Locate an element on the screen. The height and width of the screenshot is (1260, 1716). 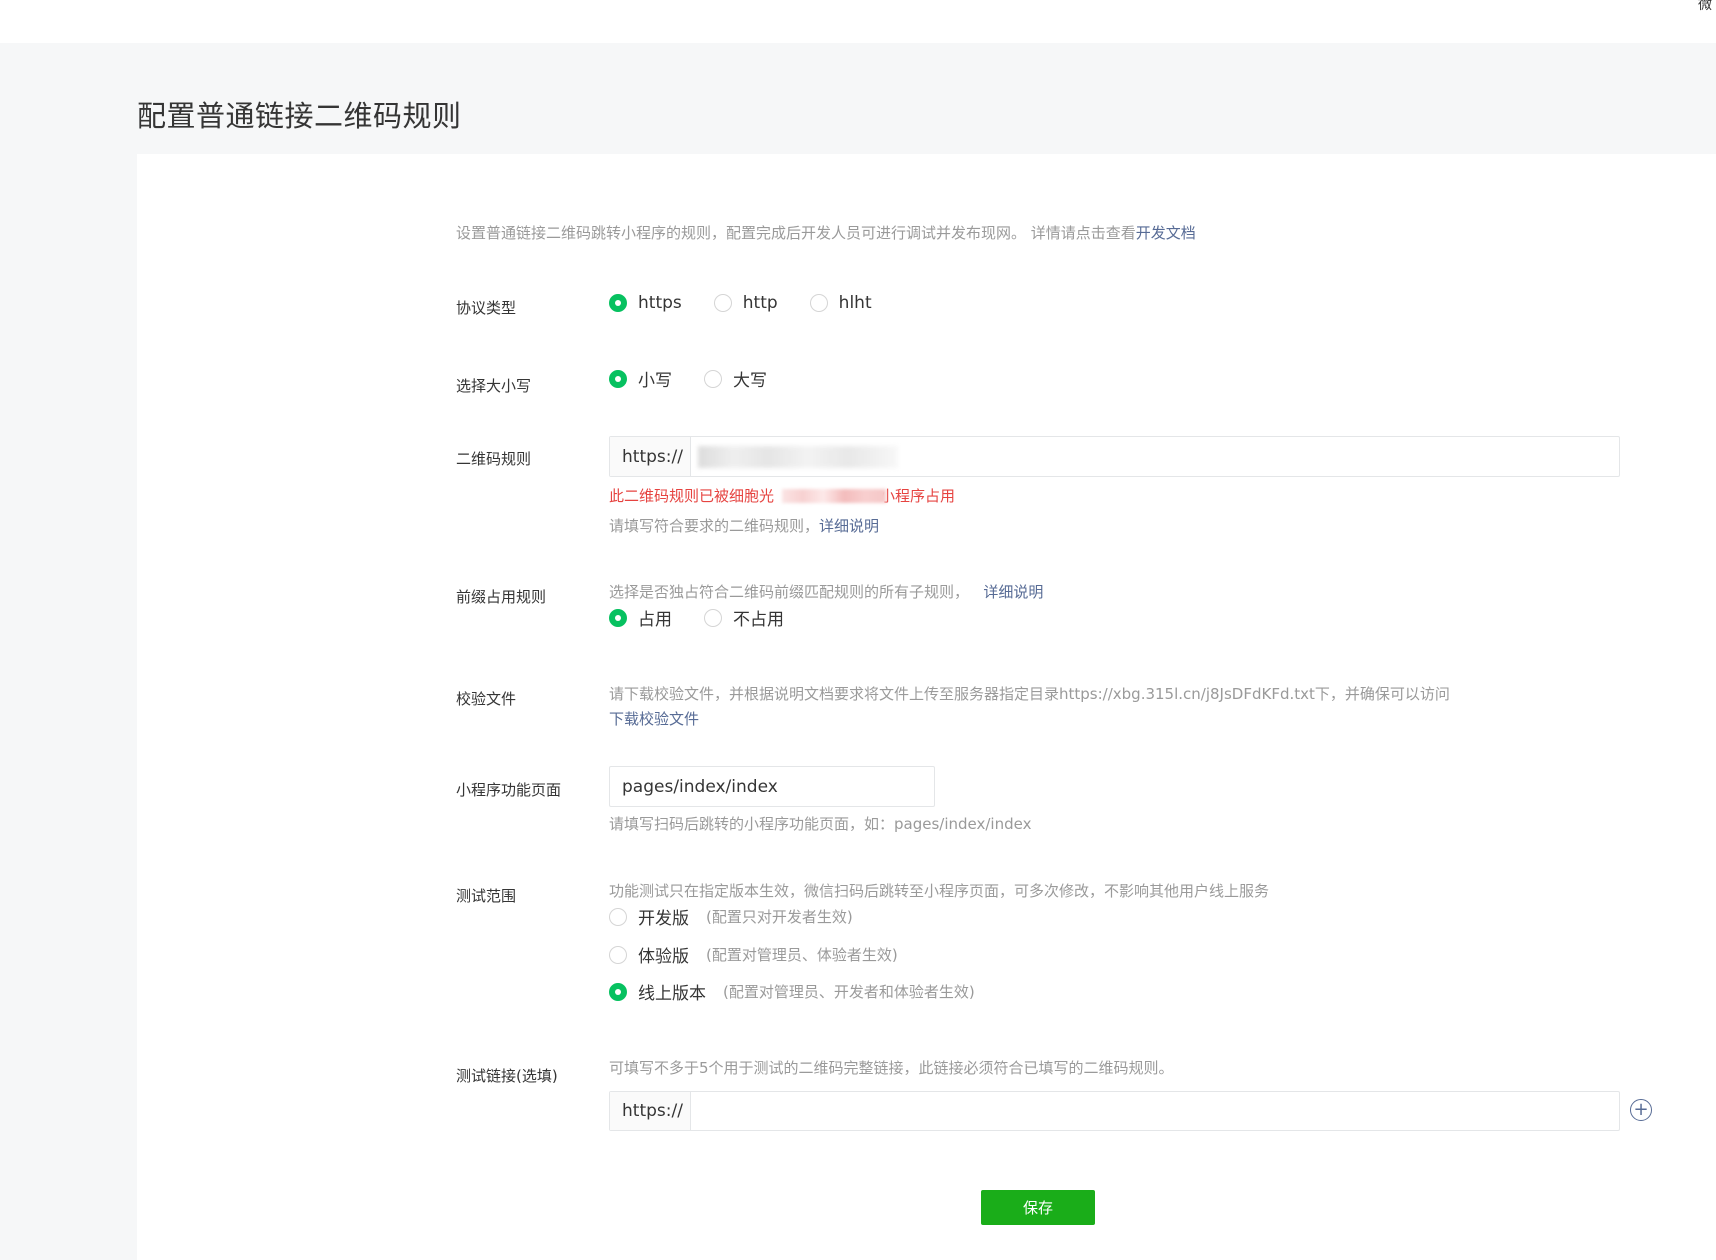
case-option-label: 大写 is located at coordinates (750, 381).